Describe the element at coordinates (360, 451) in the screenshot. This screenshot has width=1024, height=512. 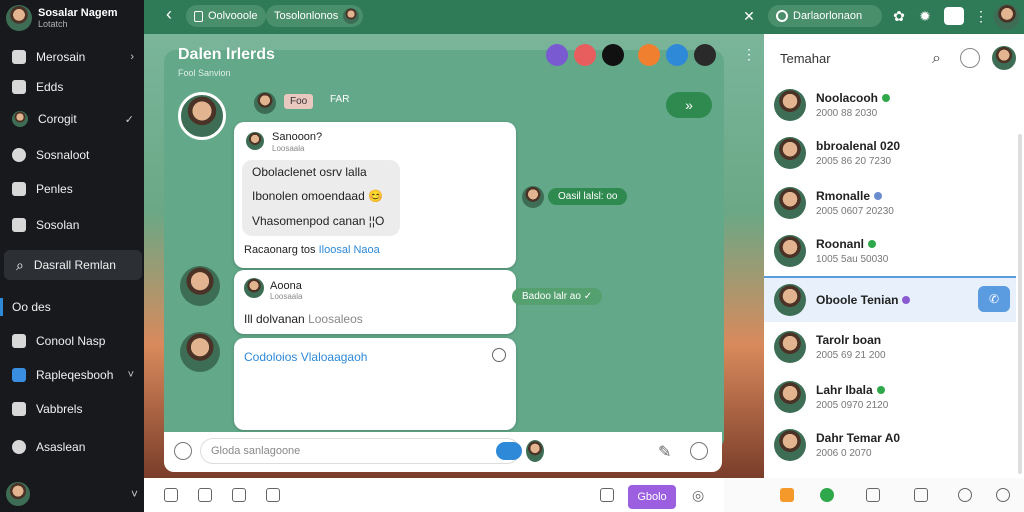
I see `message-input: Gloda sanlagoone` at that location.